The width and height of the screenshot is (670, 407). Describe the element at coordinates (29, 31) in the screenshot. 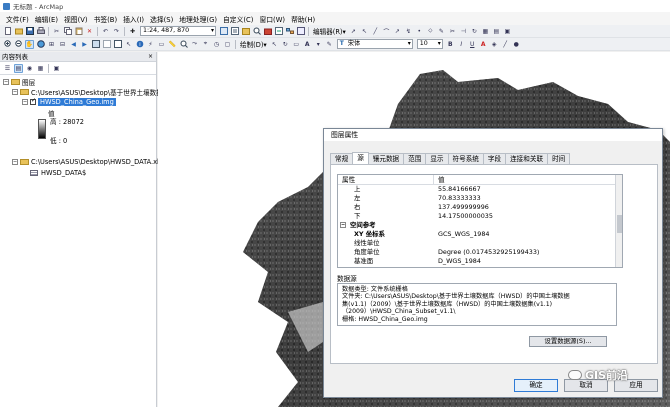

I see `save-icon` at that location.